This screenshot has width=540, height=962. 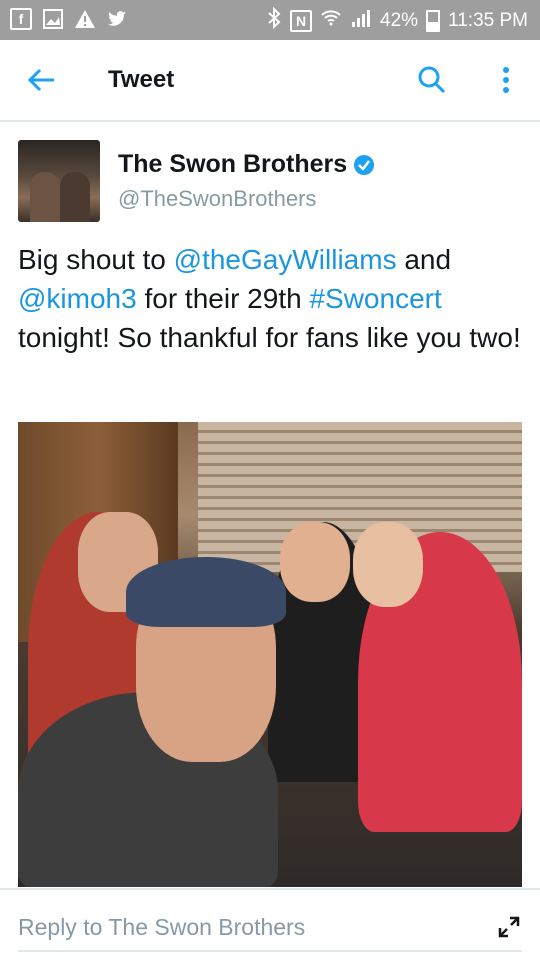 I want to click on bluetooth-icon, so click(x=274, y=20).